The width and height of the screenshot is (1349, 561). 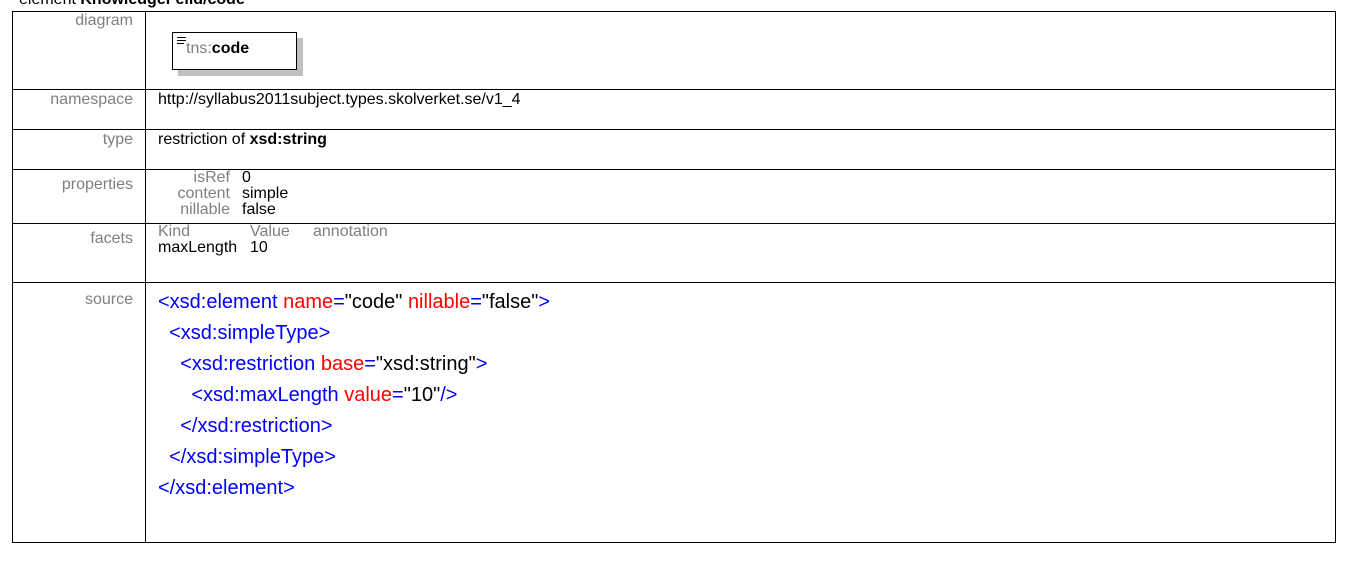 I want to click on diagram-element-name: code, so click(x=230, y=48).